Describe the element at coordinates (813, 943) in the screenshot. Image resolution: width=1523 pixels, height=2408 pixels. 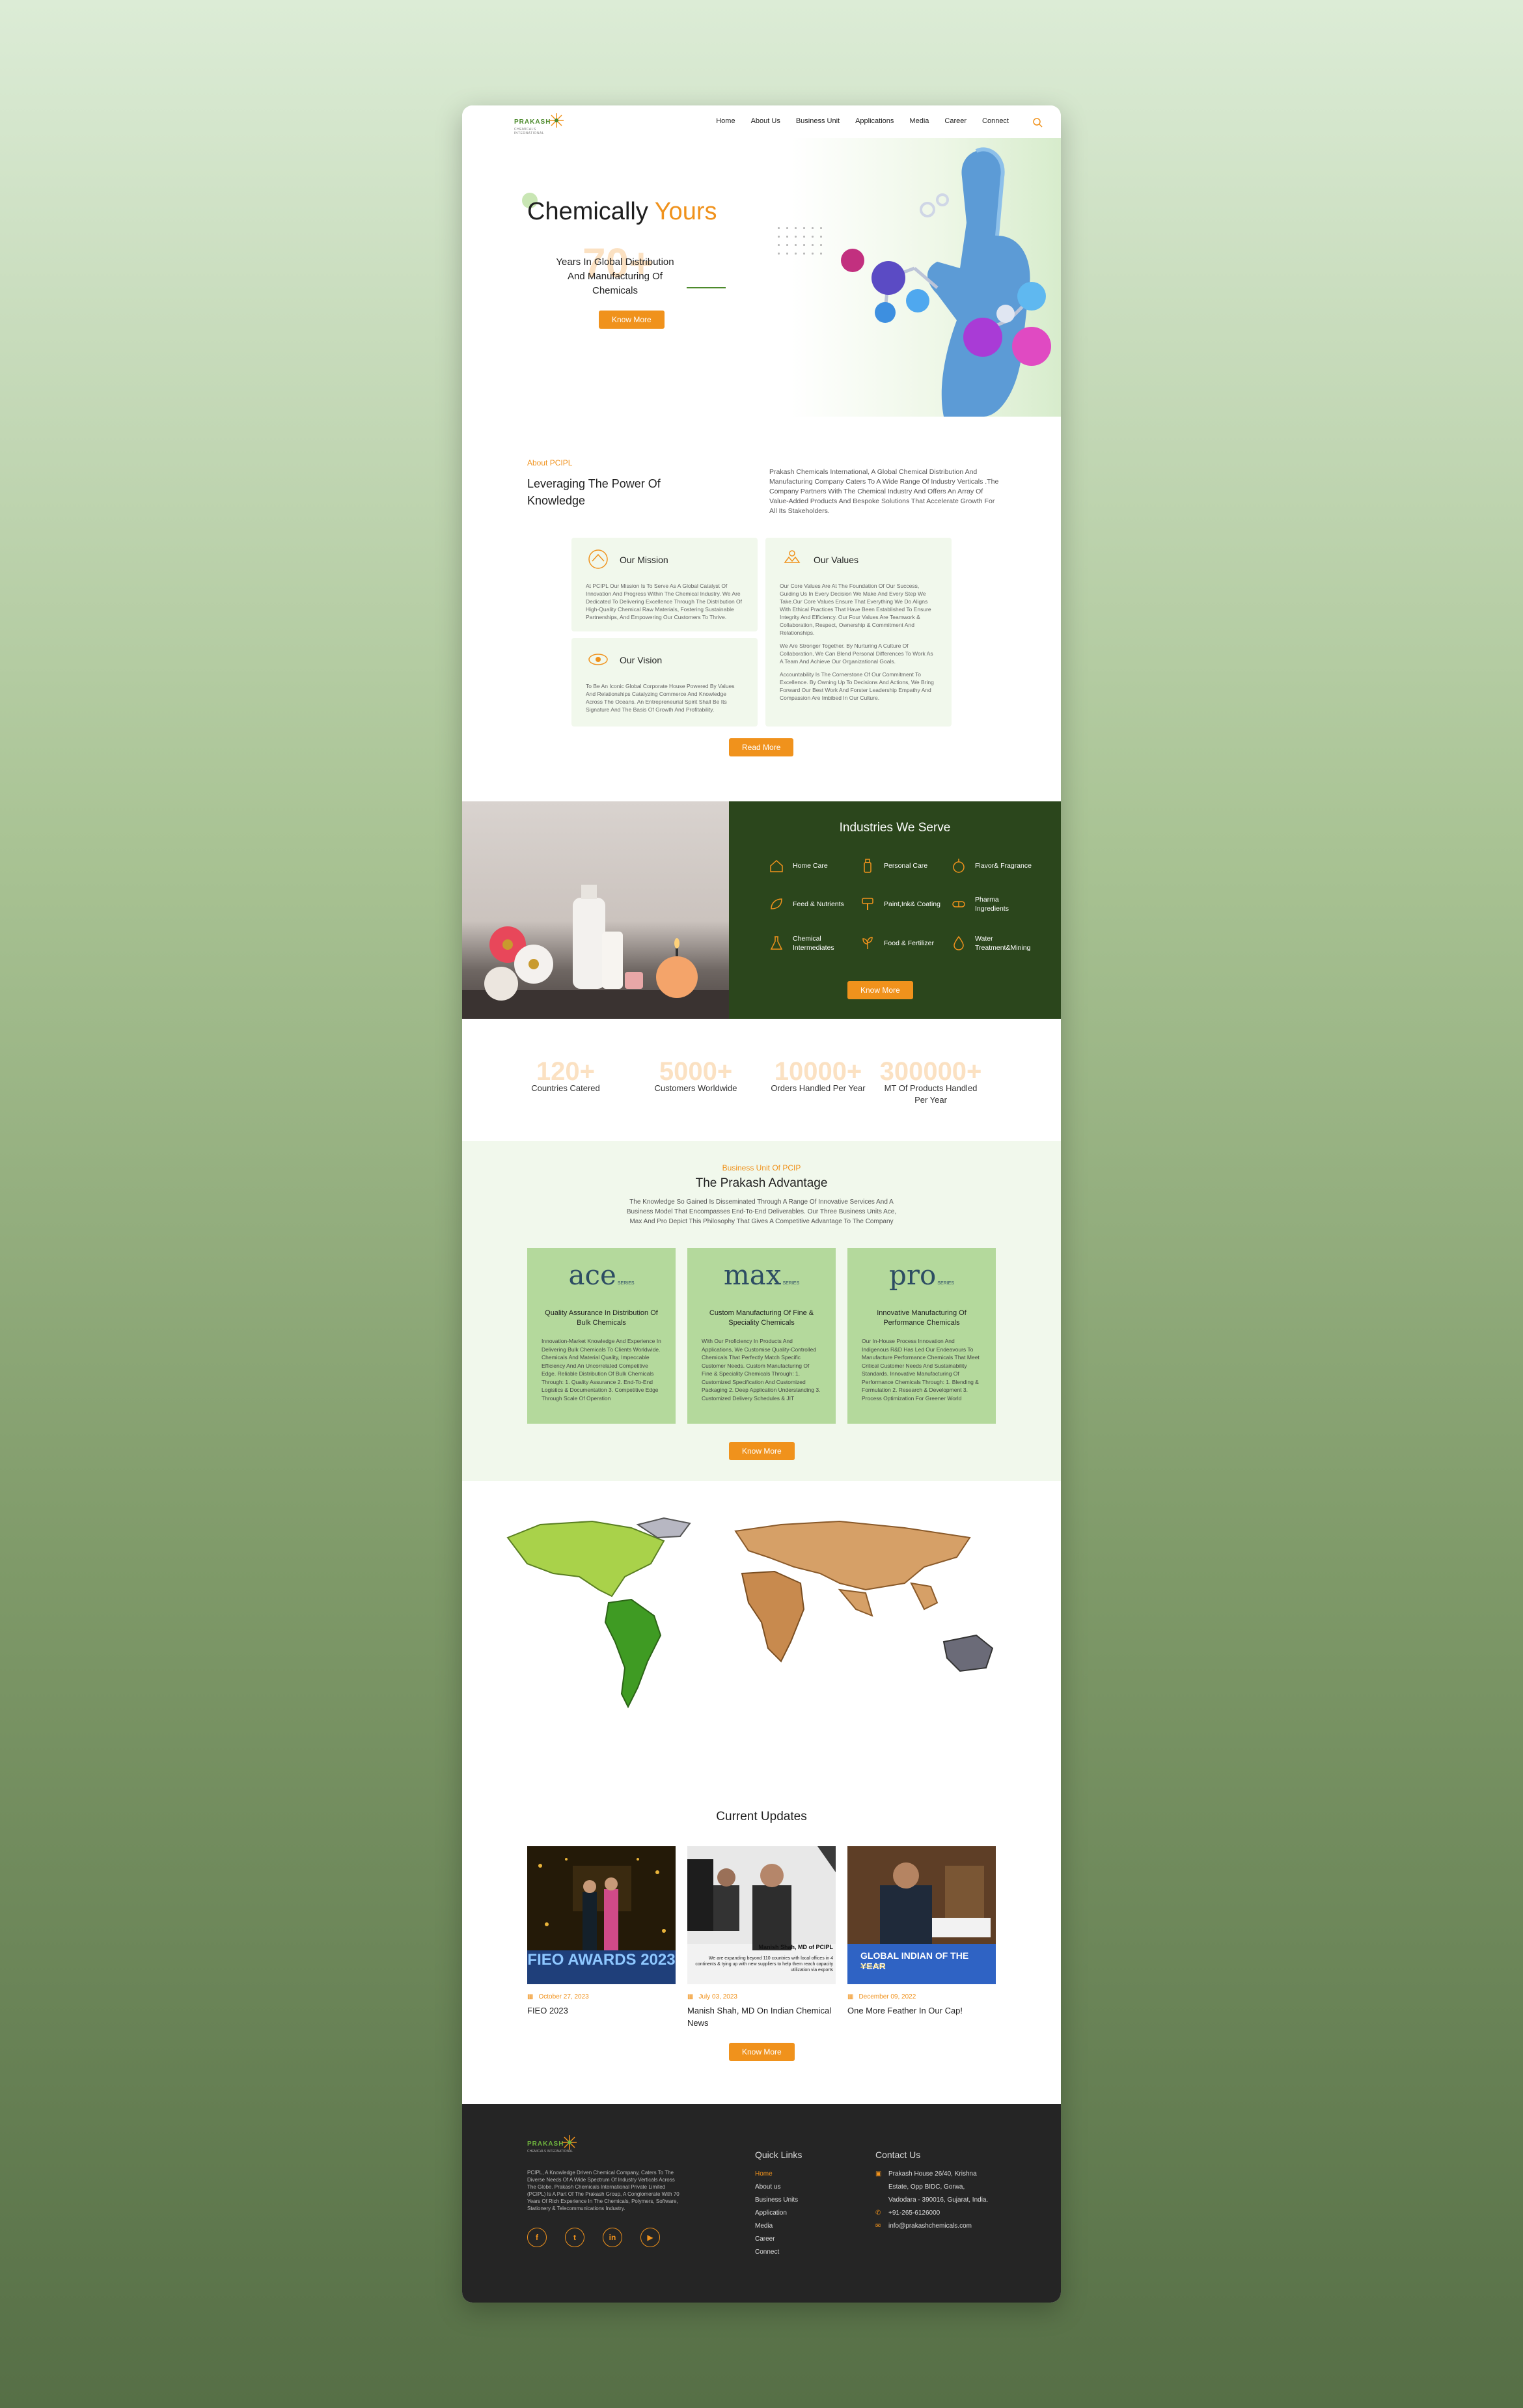
I see `industry-item: Chemical Intermediates` at that location.